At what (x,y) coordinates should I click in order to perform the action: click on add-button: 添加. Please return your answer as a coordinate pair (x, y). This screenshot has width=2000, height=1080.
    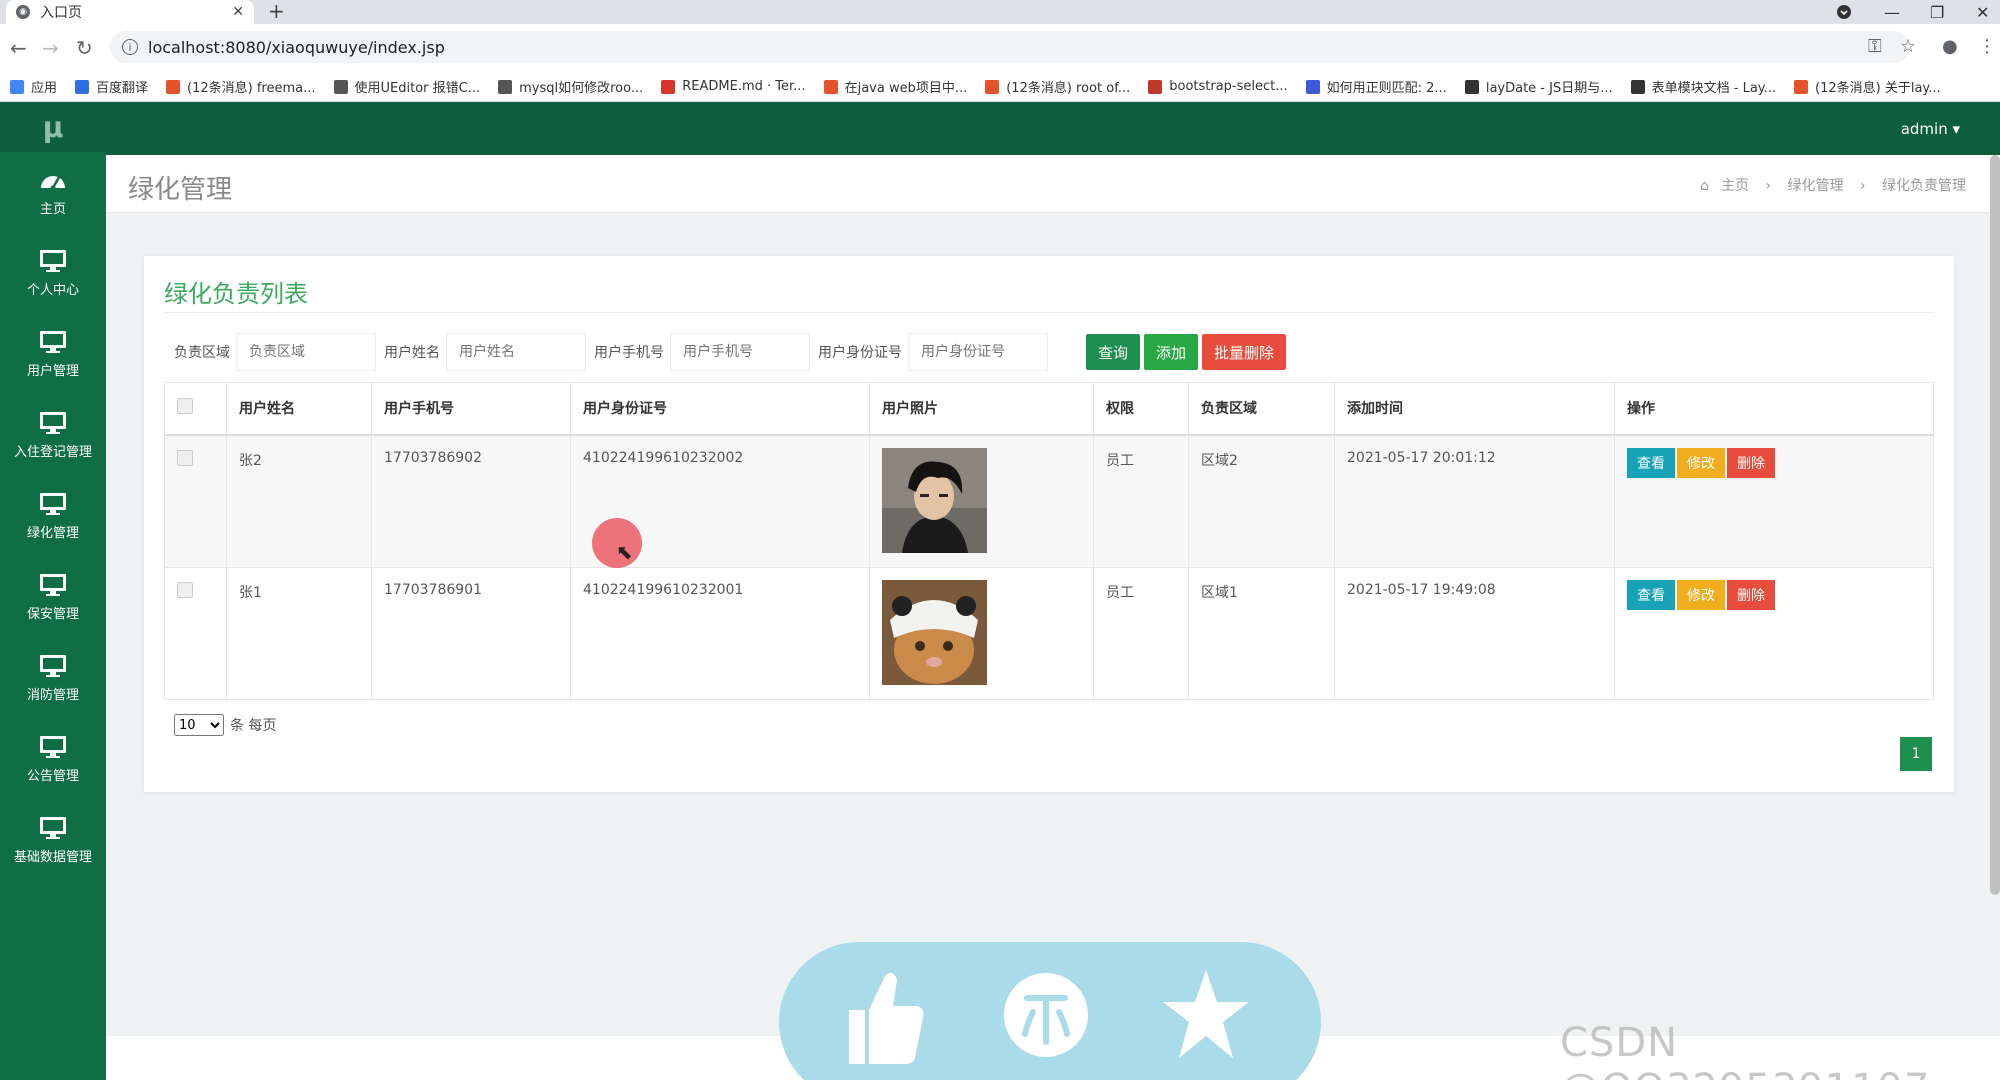
    Looking at the image, I should click on (1171, 352).